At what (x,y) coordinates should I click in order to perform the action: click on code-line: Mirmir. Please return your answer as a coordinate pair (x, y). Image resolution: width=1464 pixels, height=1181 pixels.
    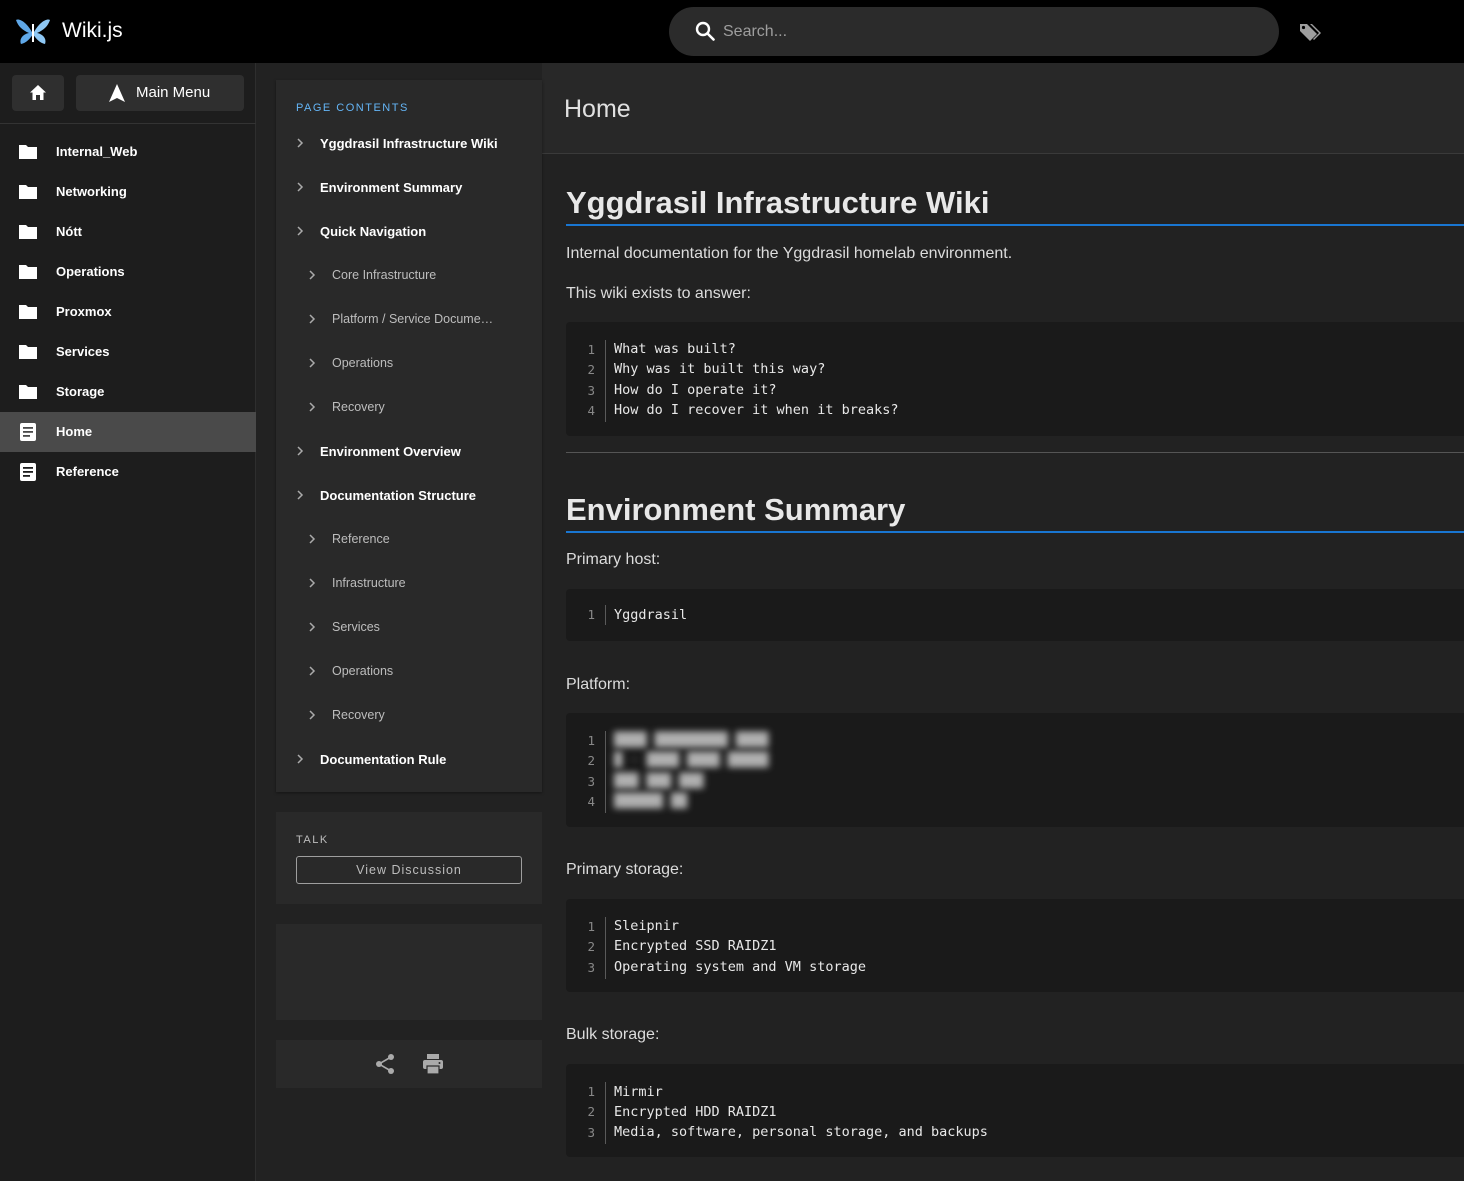
    Looking at the image, I should click on (638, 1092).